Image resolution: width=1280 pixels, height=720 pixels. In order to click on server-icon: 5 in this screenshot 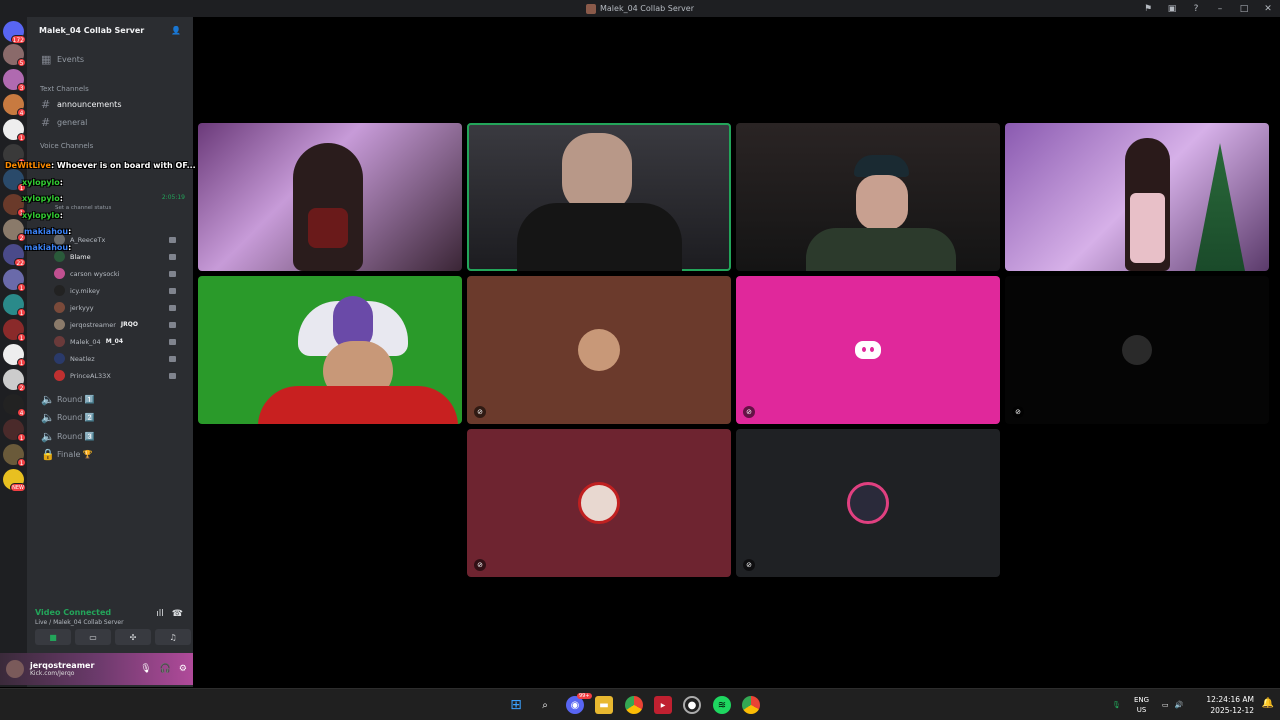, I will do `click(14, 55)`.